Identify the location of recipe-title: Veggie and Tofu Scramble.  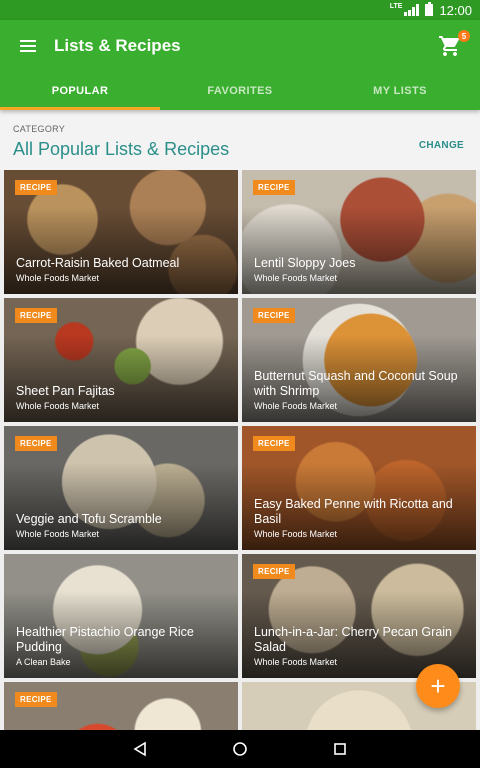
(89, 519).